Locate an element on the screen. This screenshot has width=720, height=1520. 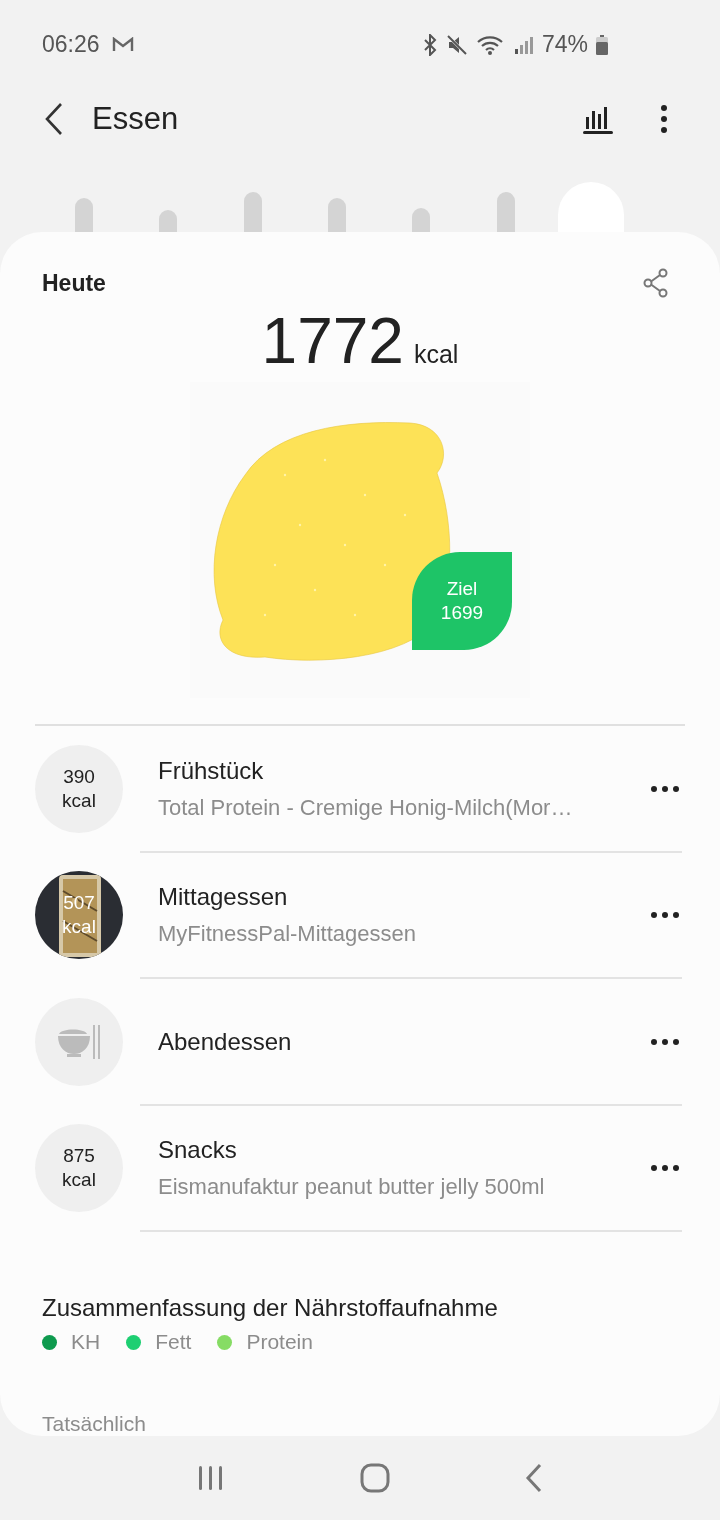
meal-name: Snacks is located at coordinates (198, 1150).